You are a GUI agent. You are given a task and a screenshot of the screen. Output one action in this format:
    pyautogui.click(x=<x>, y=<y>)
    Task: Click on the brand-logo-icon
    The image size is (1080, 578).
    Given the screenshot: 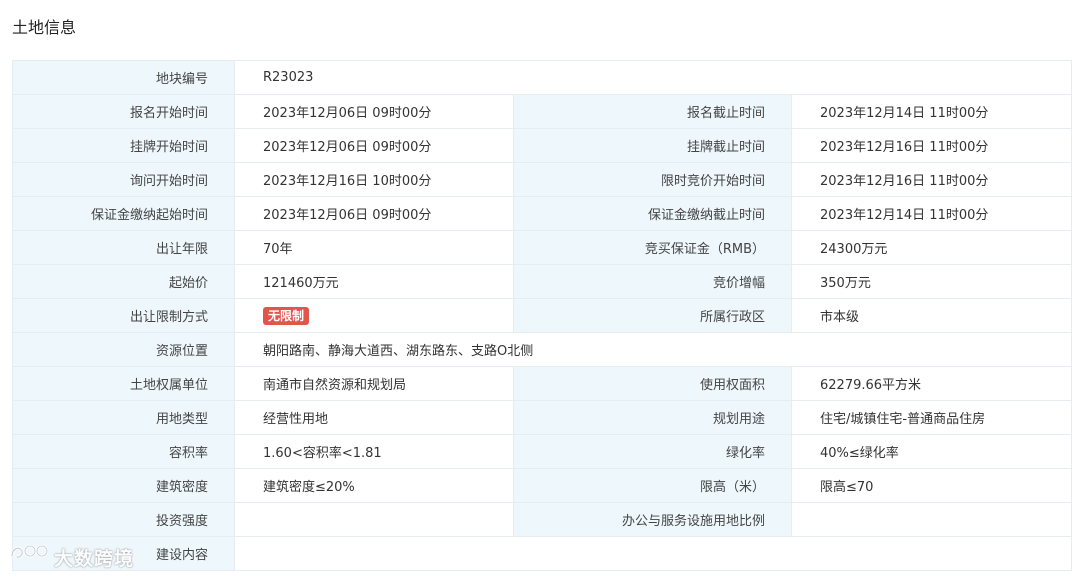 What is the action you would take?
    pyautogui.click(x=29, y=557)
    